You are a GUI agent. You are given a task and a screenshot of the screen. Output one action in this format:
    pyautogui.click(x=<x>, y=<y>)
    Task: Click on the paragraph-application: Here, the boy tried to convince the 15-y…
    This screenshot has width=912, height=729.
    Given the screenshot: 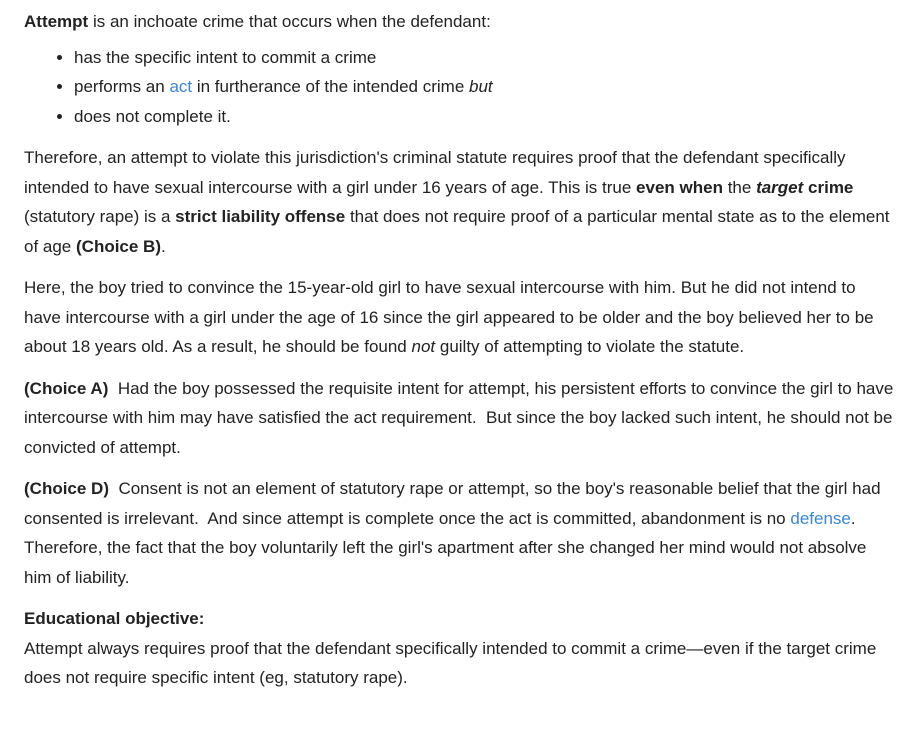 What is the action you would take?
    pyautogui.click(x=460, y=317)
    